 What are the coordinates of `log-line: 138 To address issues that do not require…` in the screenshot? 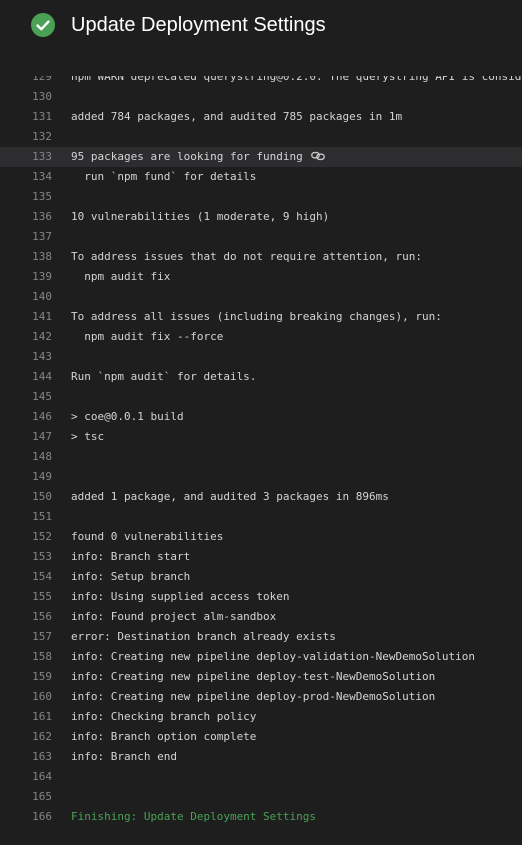 It's located at (261, 257).